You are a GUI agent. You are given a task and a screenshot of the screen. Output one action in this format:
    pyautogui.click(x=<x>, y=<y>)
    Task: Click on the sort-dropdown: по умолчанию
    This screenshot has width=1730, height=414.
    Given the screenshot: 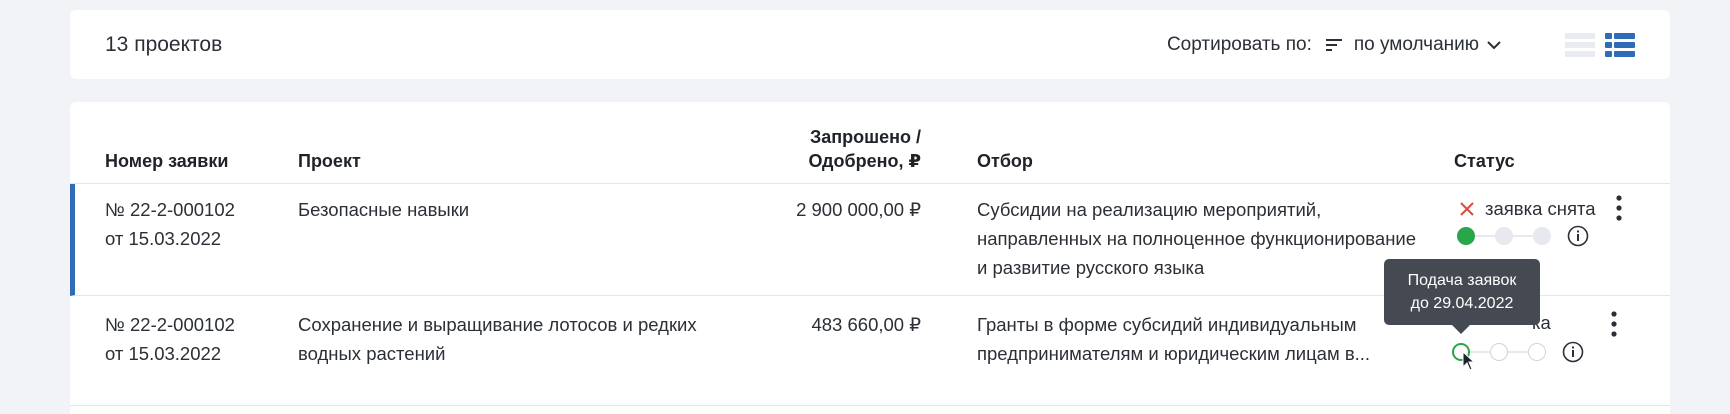 What is the action you would take?
    pyautogui.click(x=1416, y=45)
    